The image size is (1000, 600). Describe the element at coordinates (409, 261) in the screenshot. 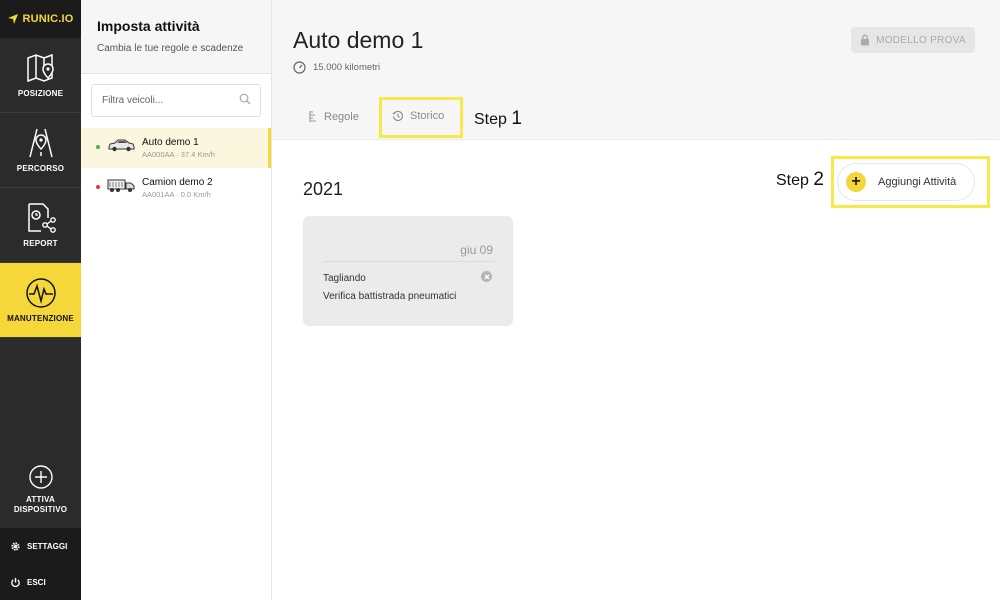

I see `card-divider` at that location.